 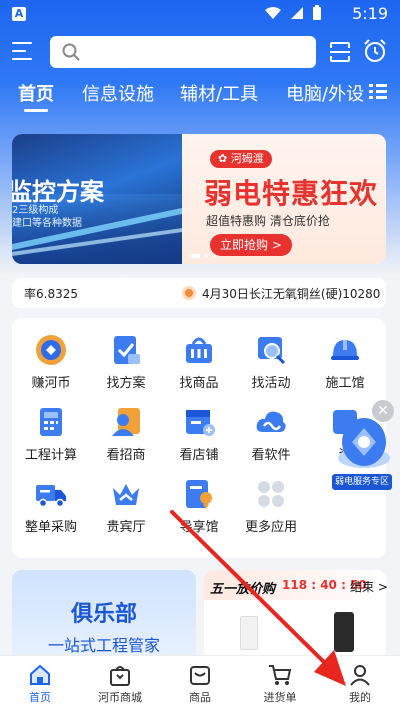 I want to click on grid-label: 看店铺, so click(x=199, y=455).